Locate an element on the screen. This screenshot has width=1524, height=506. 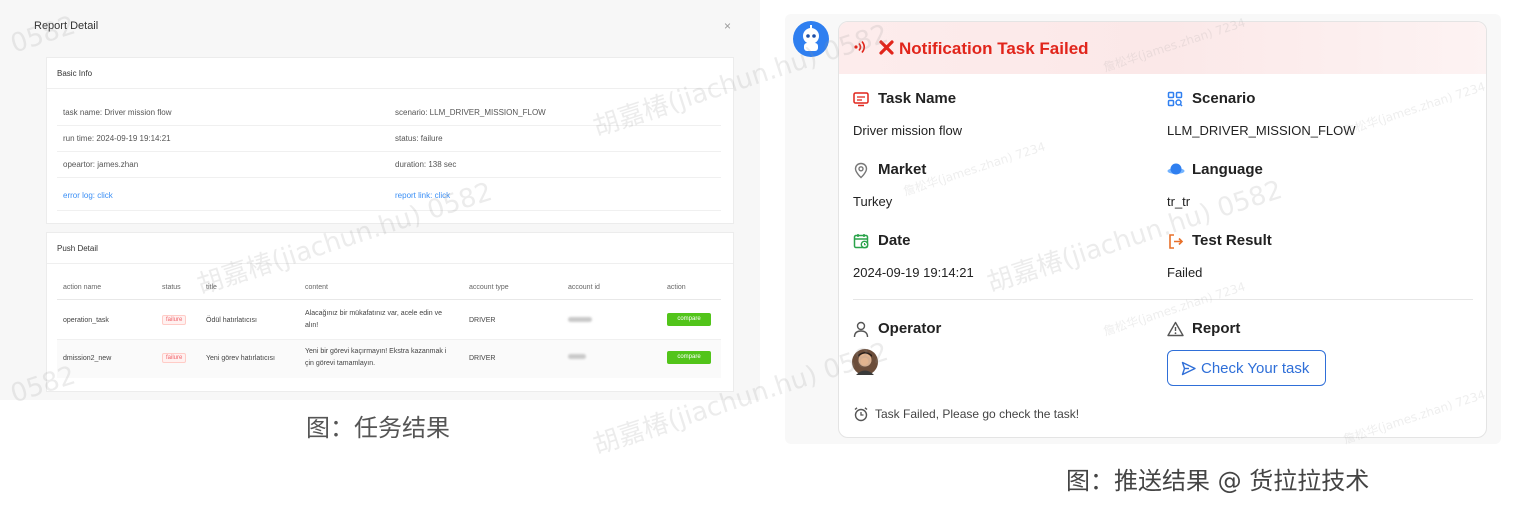
close-icon: × is located at coordinates (727, 26).